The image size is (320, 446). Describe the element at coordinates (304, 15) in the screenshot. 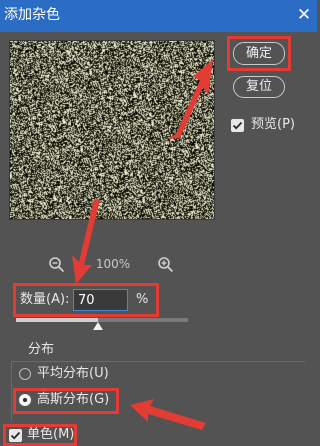

I see `close-icon: ✕` at that location.